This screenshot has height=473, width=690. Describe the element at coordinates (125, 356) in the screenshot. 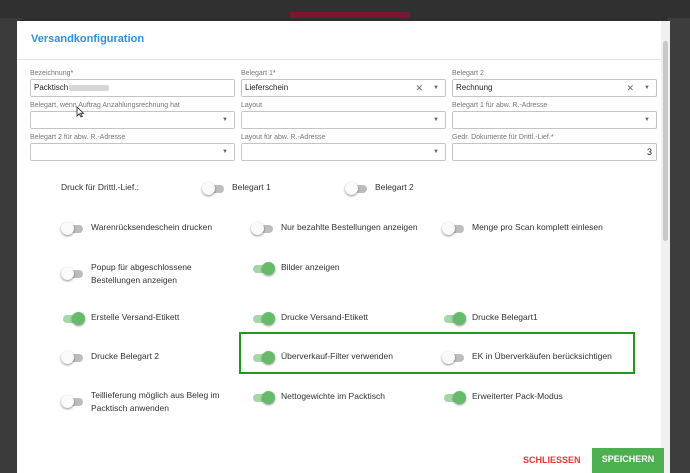

I see `toggle-label: Drucke Belegart 2` at that location.